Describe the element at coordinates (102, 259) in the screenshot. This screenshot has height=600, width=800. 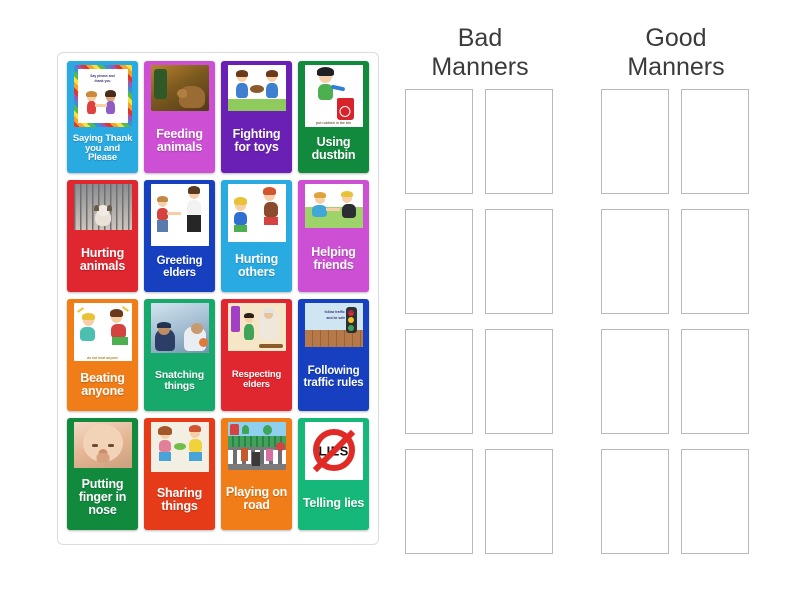
I see `card-label: Hurting animals` at that location.